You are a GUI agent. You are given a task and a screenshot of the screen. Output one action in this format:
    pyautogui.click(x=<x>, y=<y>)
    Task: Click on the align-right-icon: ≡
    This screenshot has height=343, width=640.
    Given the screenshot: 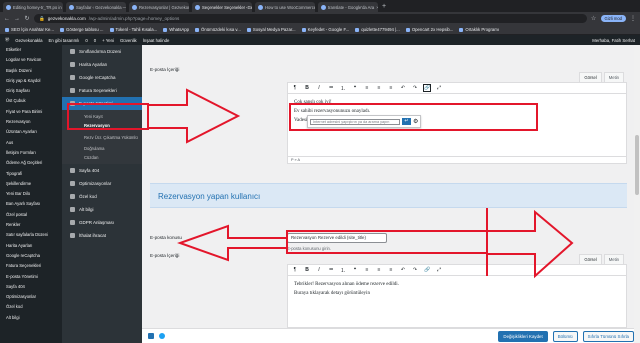 What is the action you would take?
    pyautogui.click(x=391, y=88)
    